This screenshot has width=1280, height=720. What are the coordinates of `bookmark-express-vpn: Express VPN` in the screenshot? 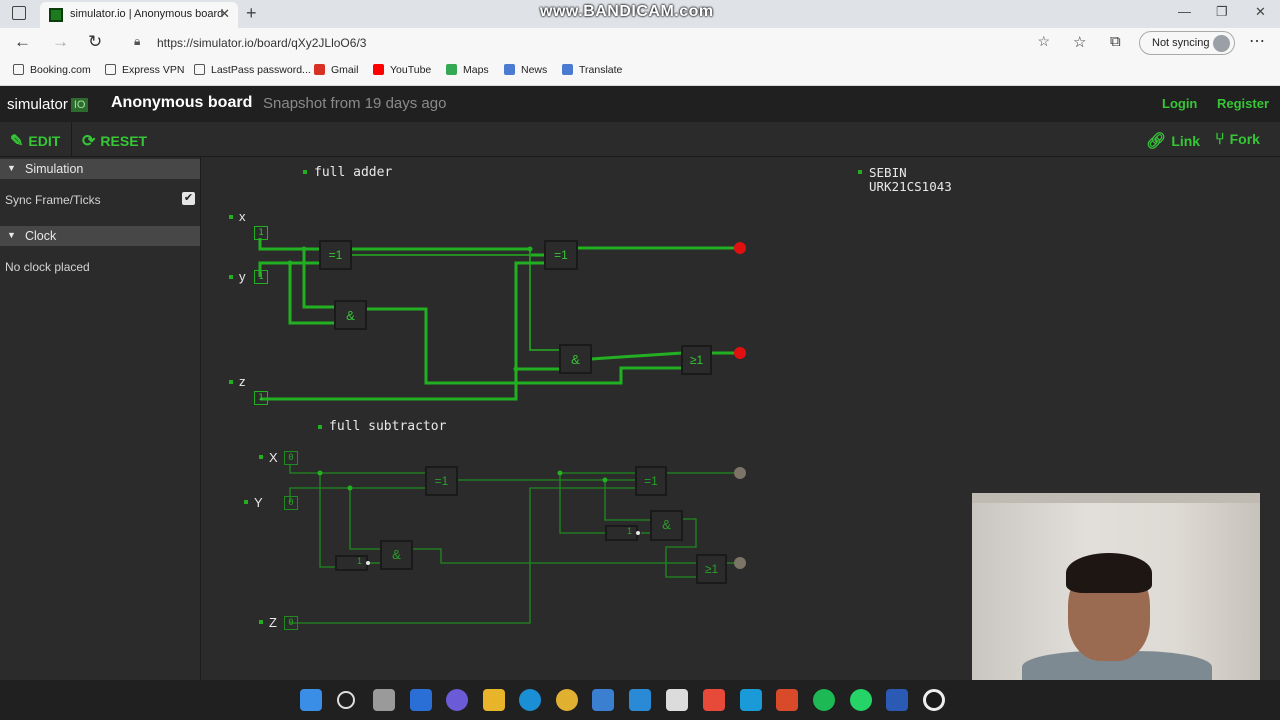 It's located at (144, 70).